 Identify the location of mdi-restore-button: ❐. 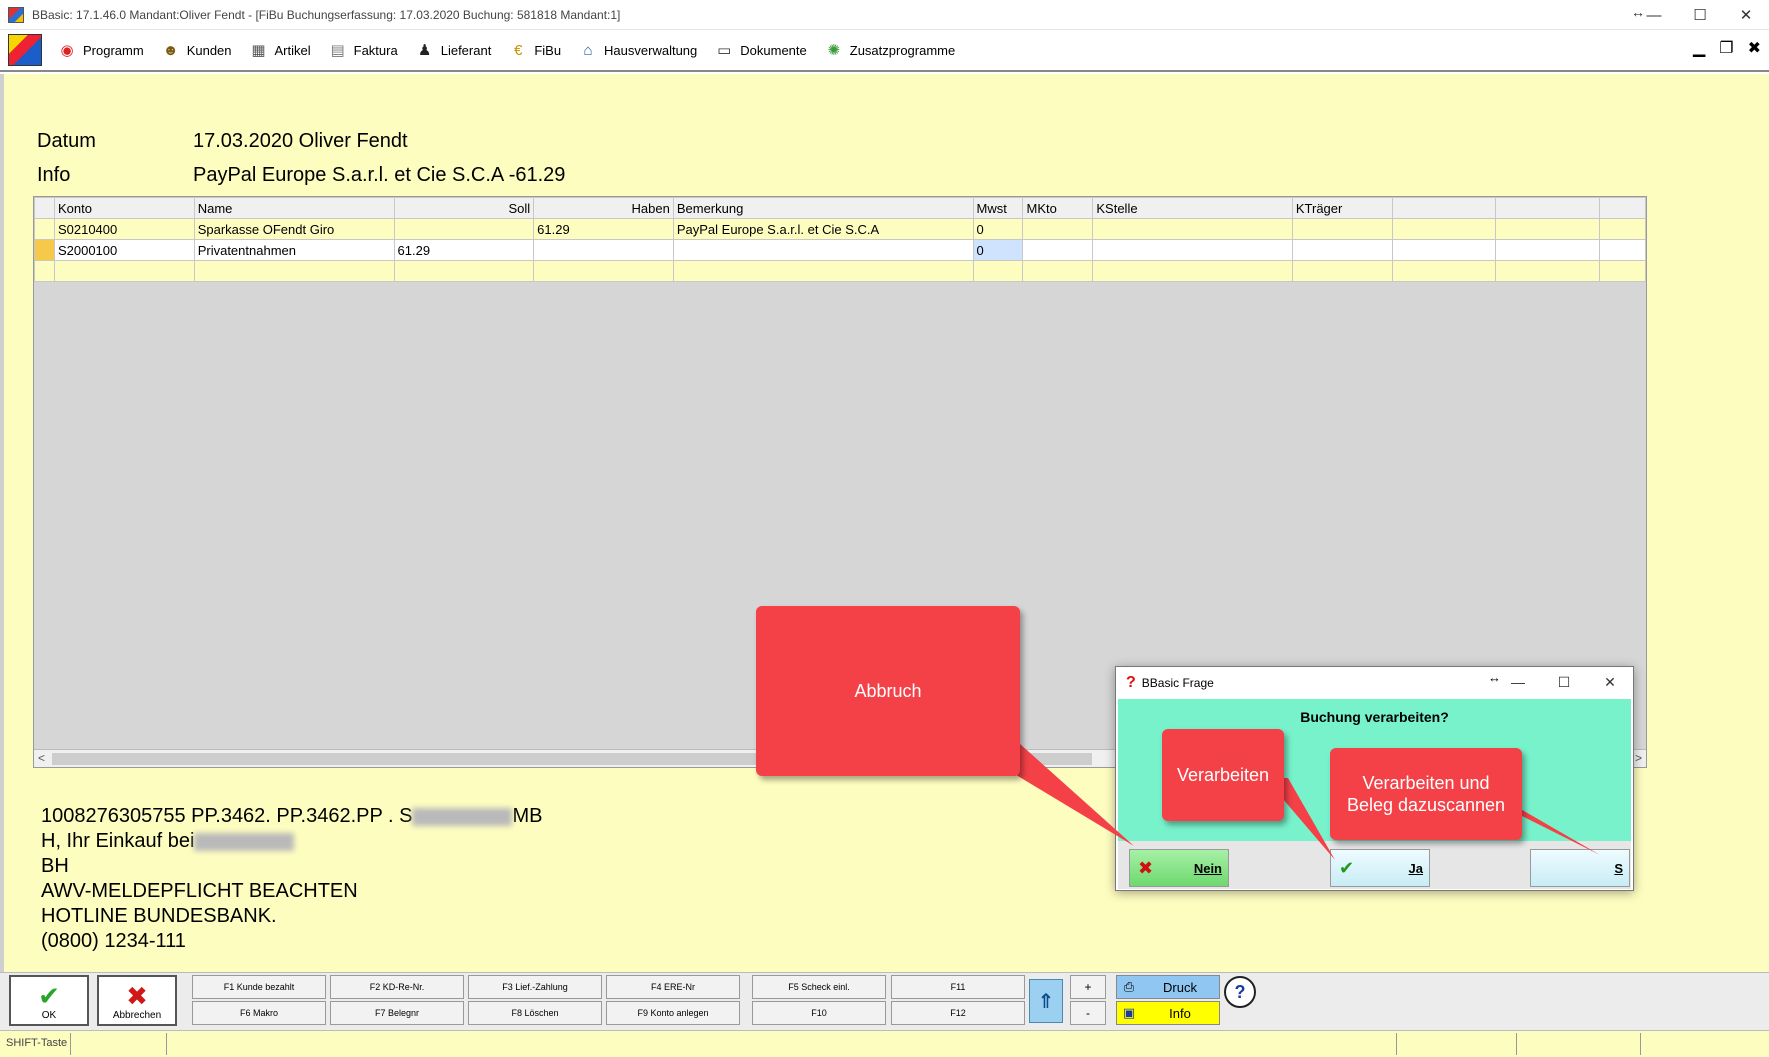
(1726, 48).